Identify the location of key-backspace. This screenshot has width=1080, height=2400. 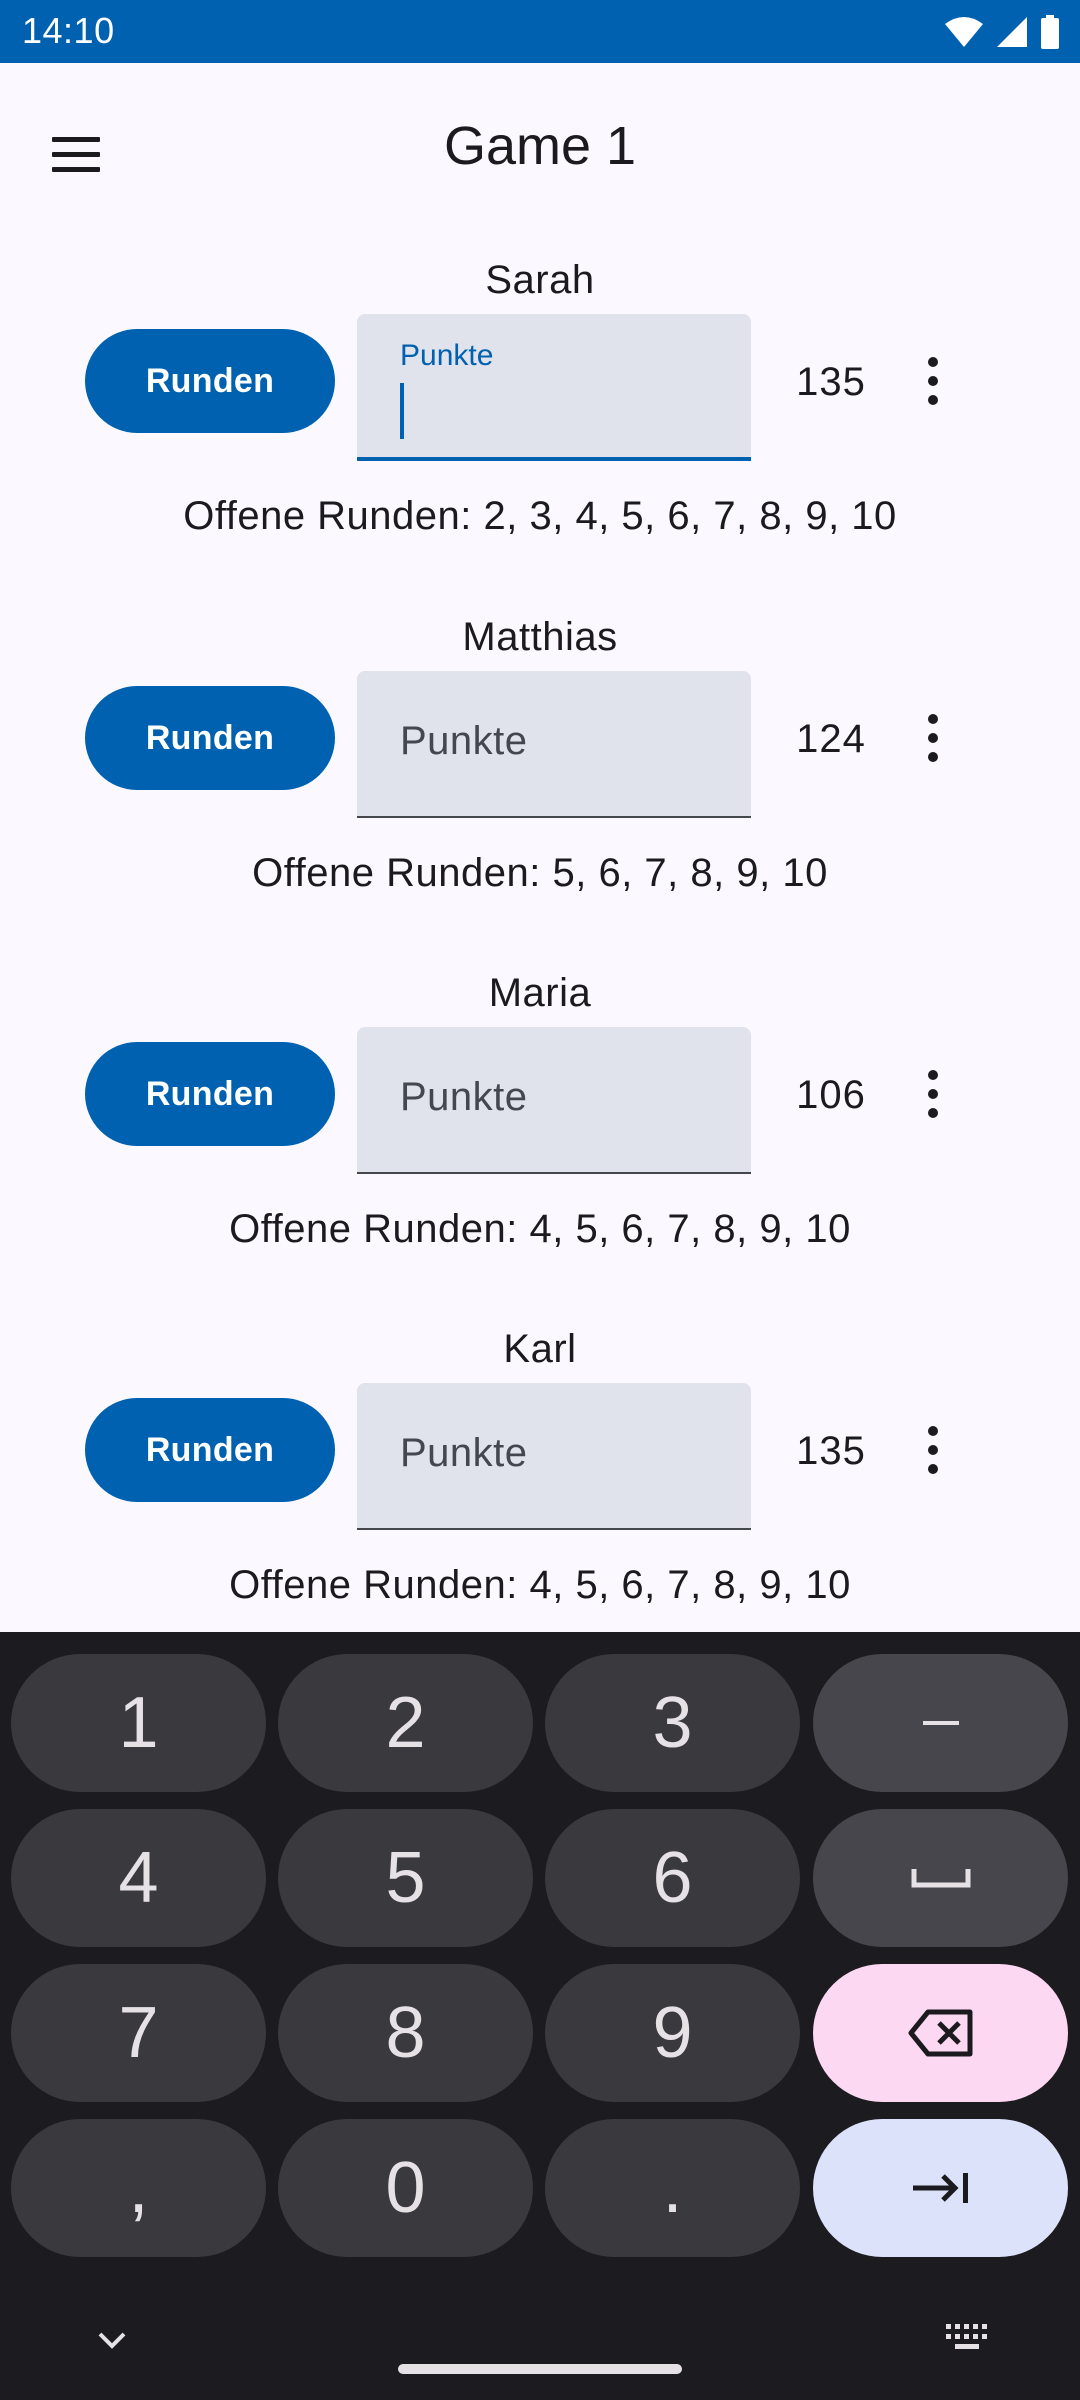
(940, 2033).